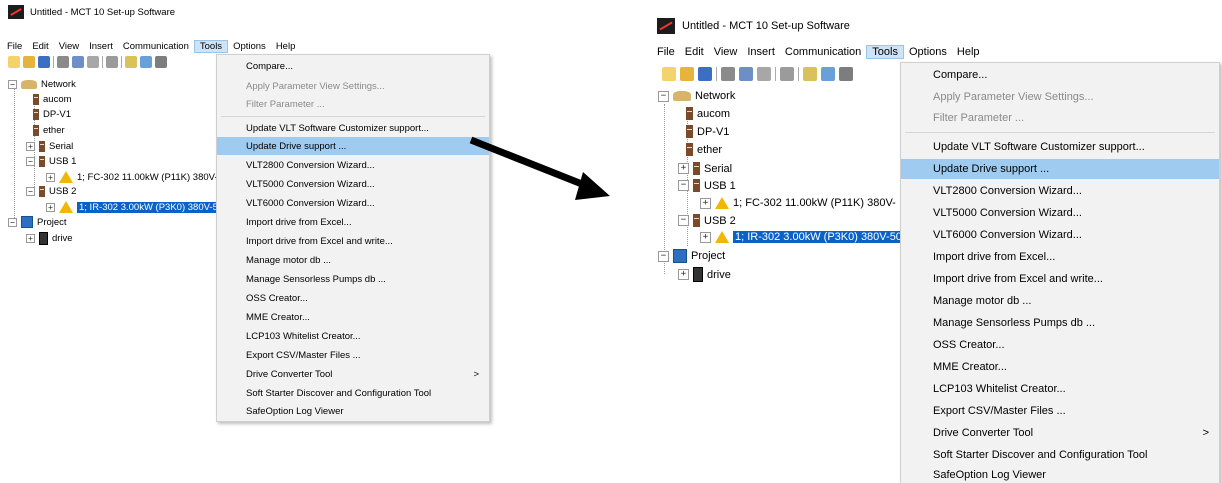 The width and height of the screenshot is (1222, 483). Describe the element at coordinates (353, 411) in the screenshot. I see `menu-item-safeoption: SafeOption Log Viewer` at that location.